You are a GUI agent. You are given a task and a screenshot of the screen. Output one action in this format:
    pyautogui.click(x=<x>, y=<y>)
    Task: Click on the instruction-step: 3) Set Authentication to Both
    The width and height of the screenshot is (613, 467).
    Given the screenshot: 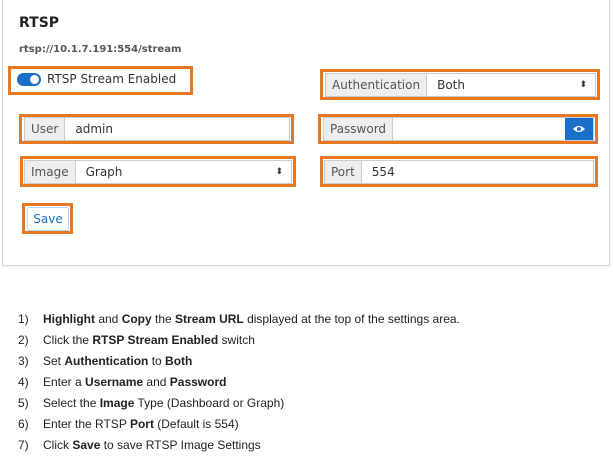 What is the action you would take?
    pyautogui.click(x=239, y=364)
    